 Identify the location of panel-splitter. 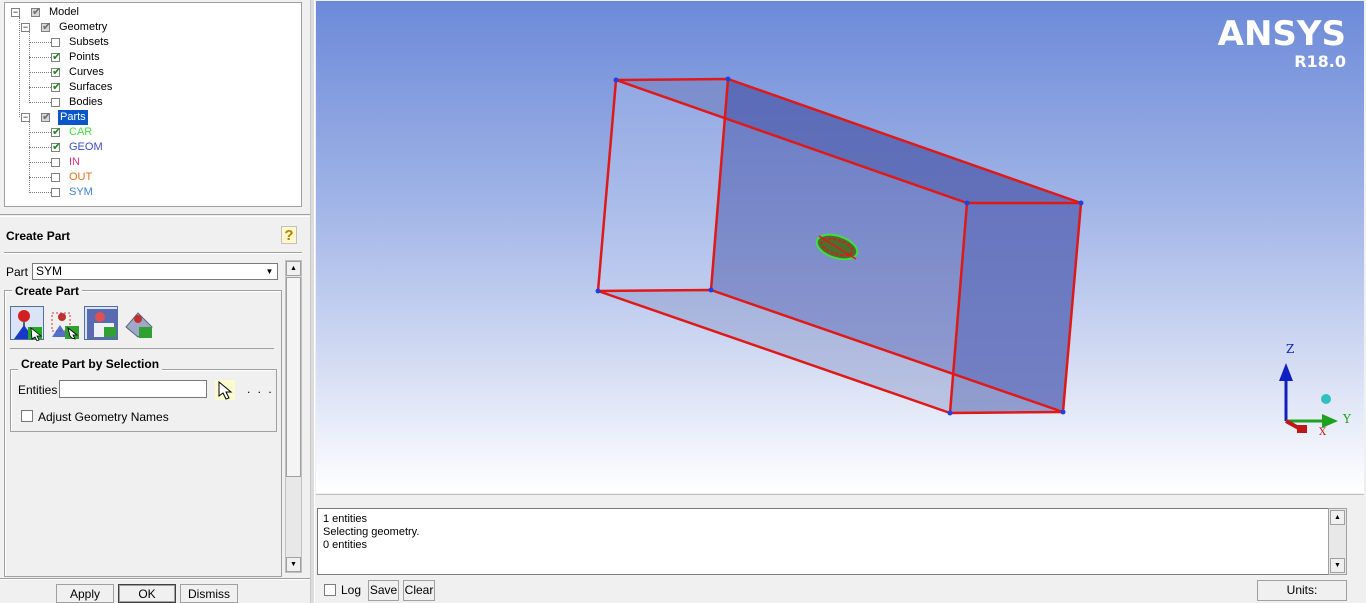
(312, 301).